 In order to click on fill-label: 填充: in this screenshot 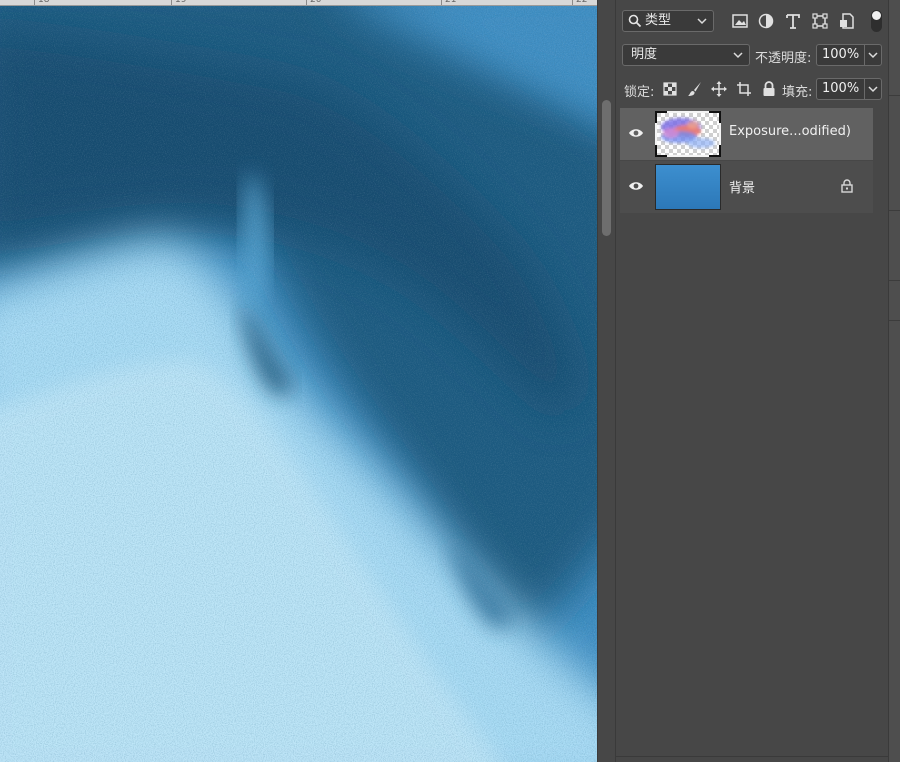, I will do `click(797, 92)`.